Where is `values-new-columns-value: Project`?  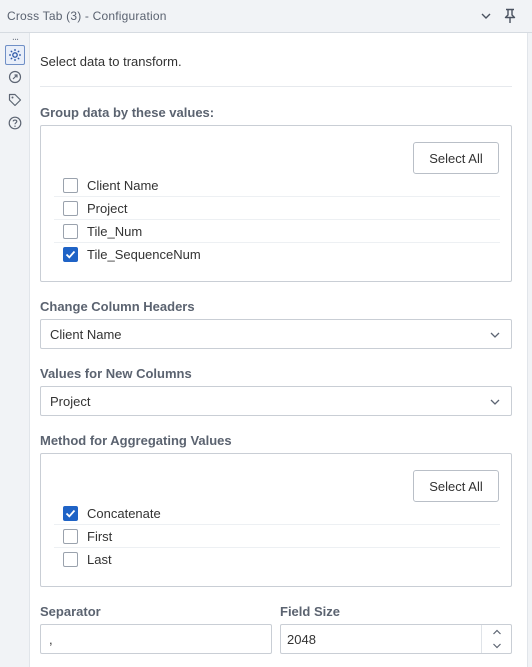 values-new-columns-value: Project is located at coordinates (70, 401).